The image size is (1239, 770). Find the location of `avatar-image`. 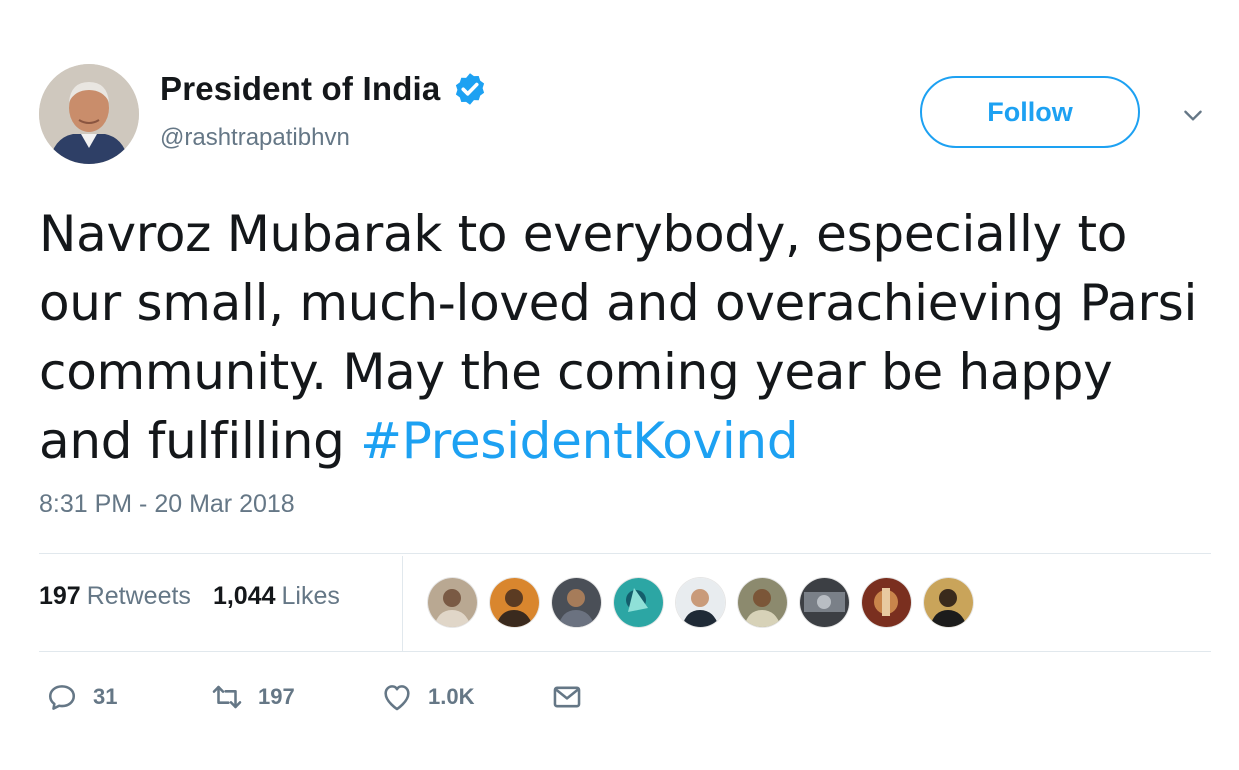

avatar-image is located at coordinates (89, 114).